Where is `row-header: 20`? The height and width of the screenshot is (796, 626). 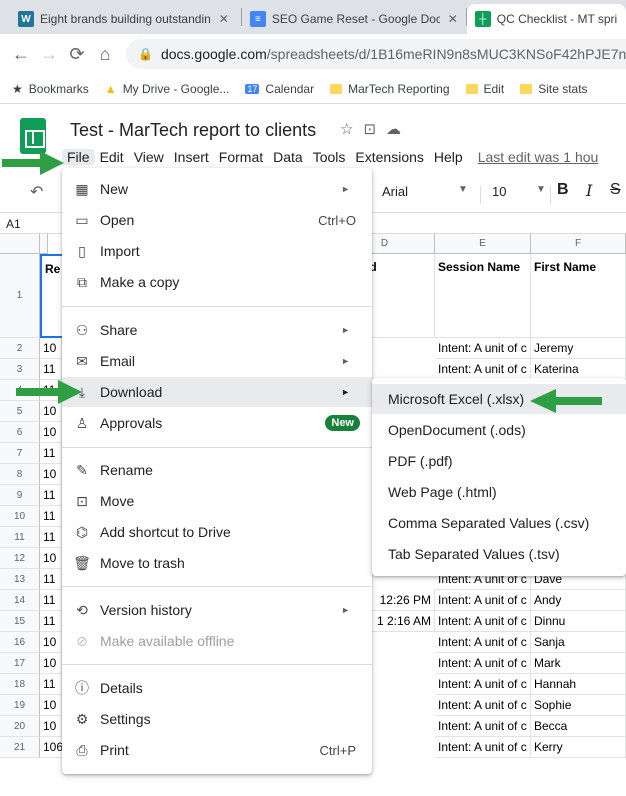
row-header: 20 is located at coordinates (20, 726).